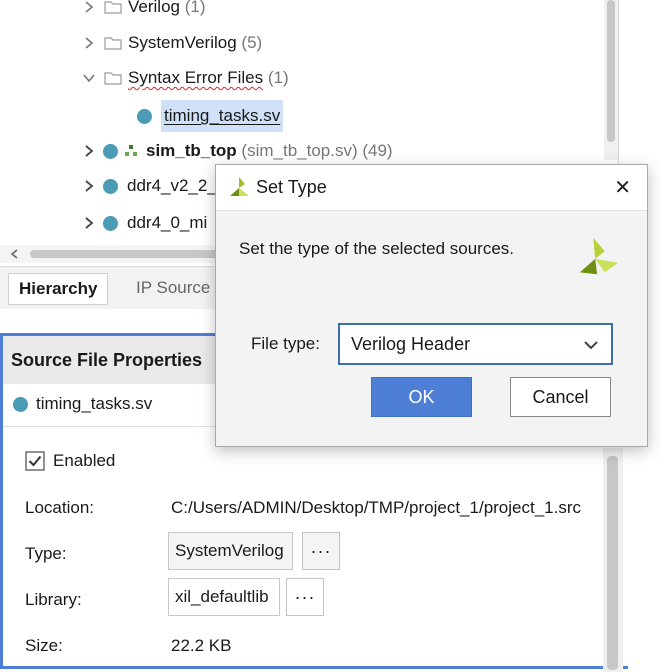  What do you see at coordinates (53, 599) in the screenshot?
I see `library-label: Library:` at bounding box center [53, 599].